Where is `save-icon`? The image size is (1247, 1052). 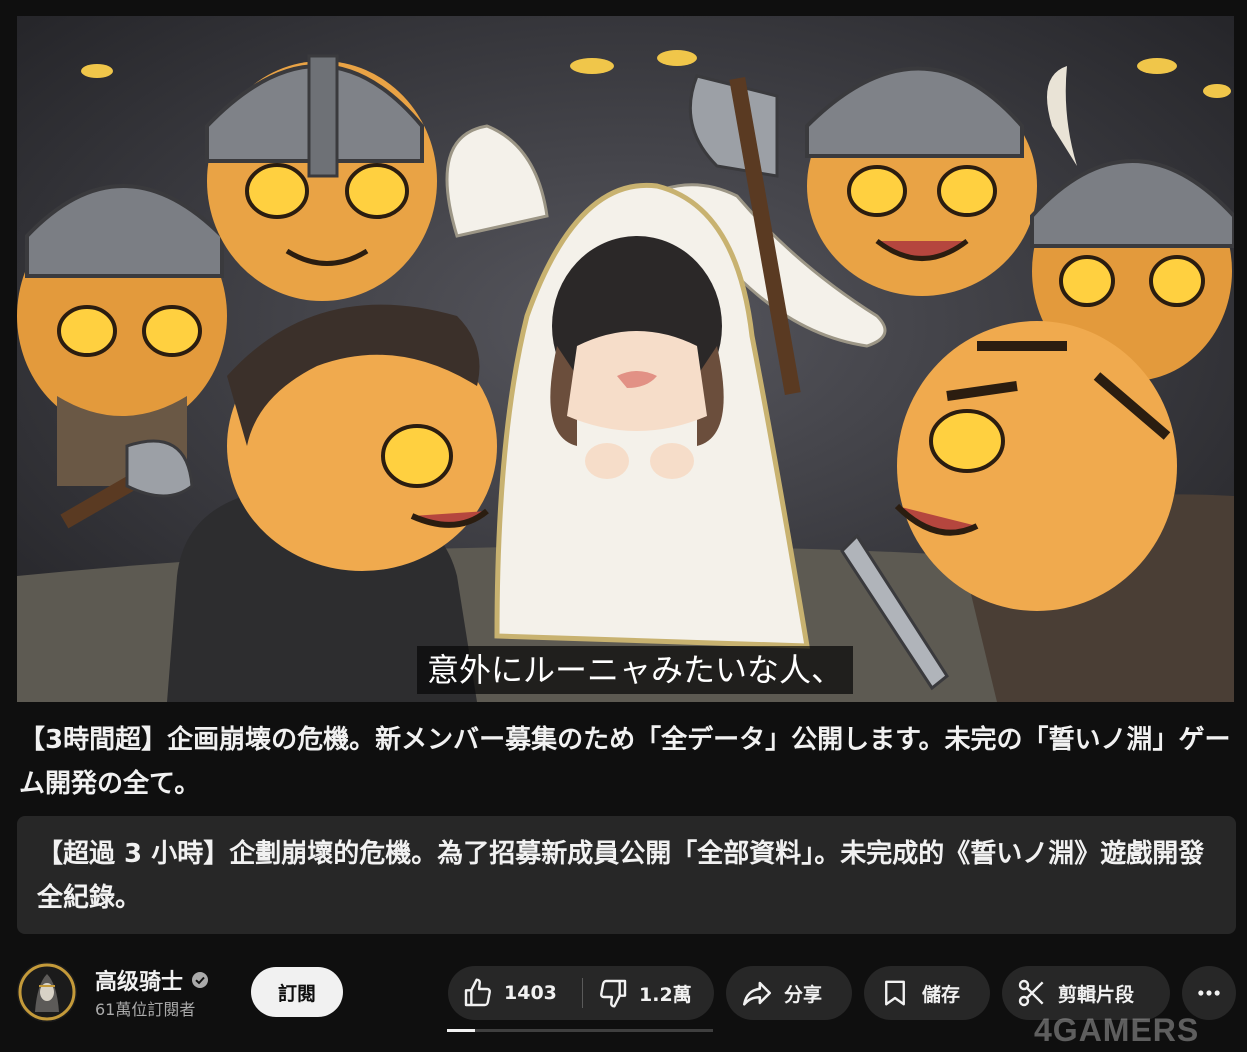 save-icon is located at coordinates (895, 993).